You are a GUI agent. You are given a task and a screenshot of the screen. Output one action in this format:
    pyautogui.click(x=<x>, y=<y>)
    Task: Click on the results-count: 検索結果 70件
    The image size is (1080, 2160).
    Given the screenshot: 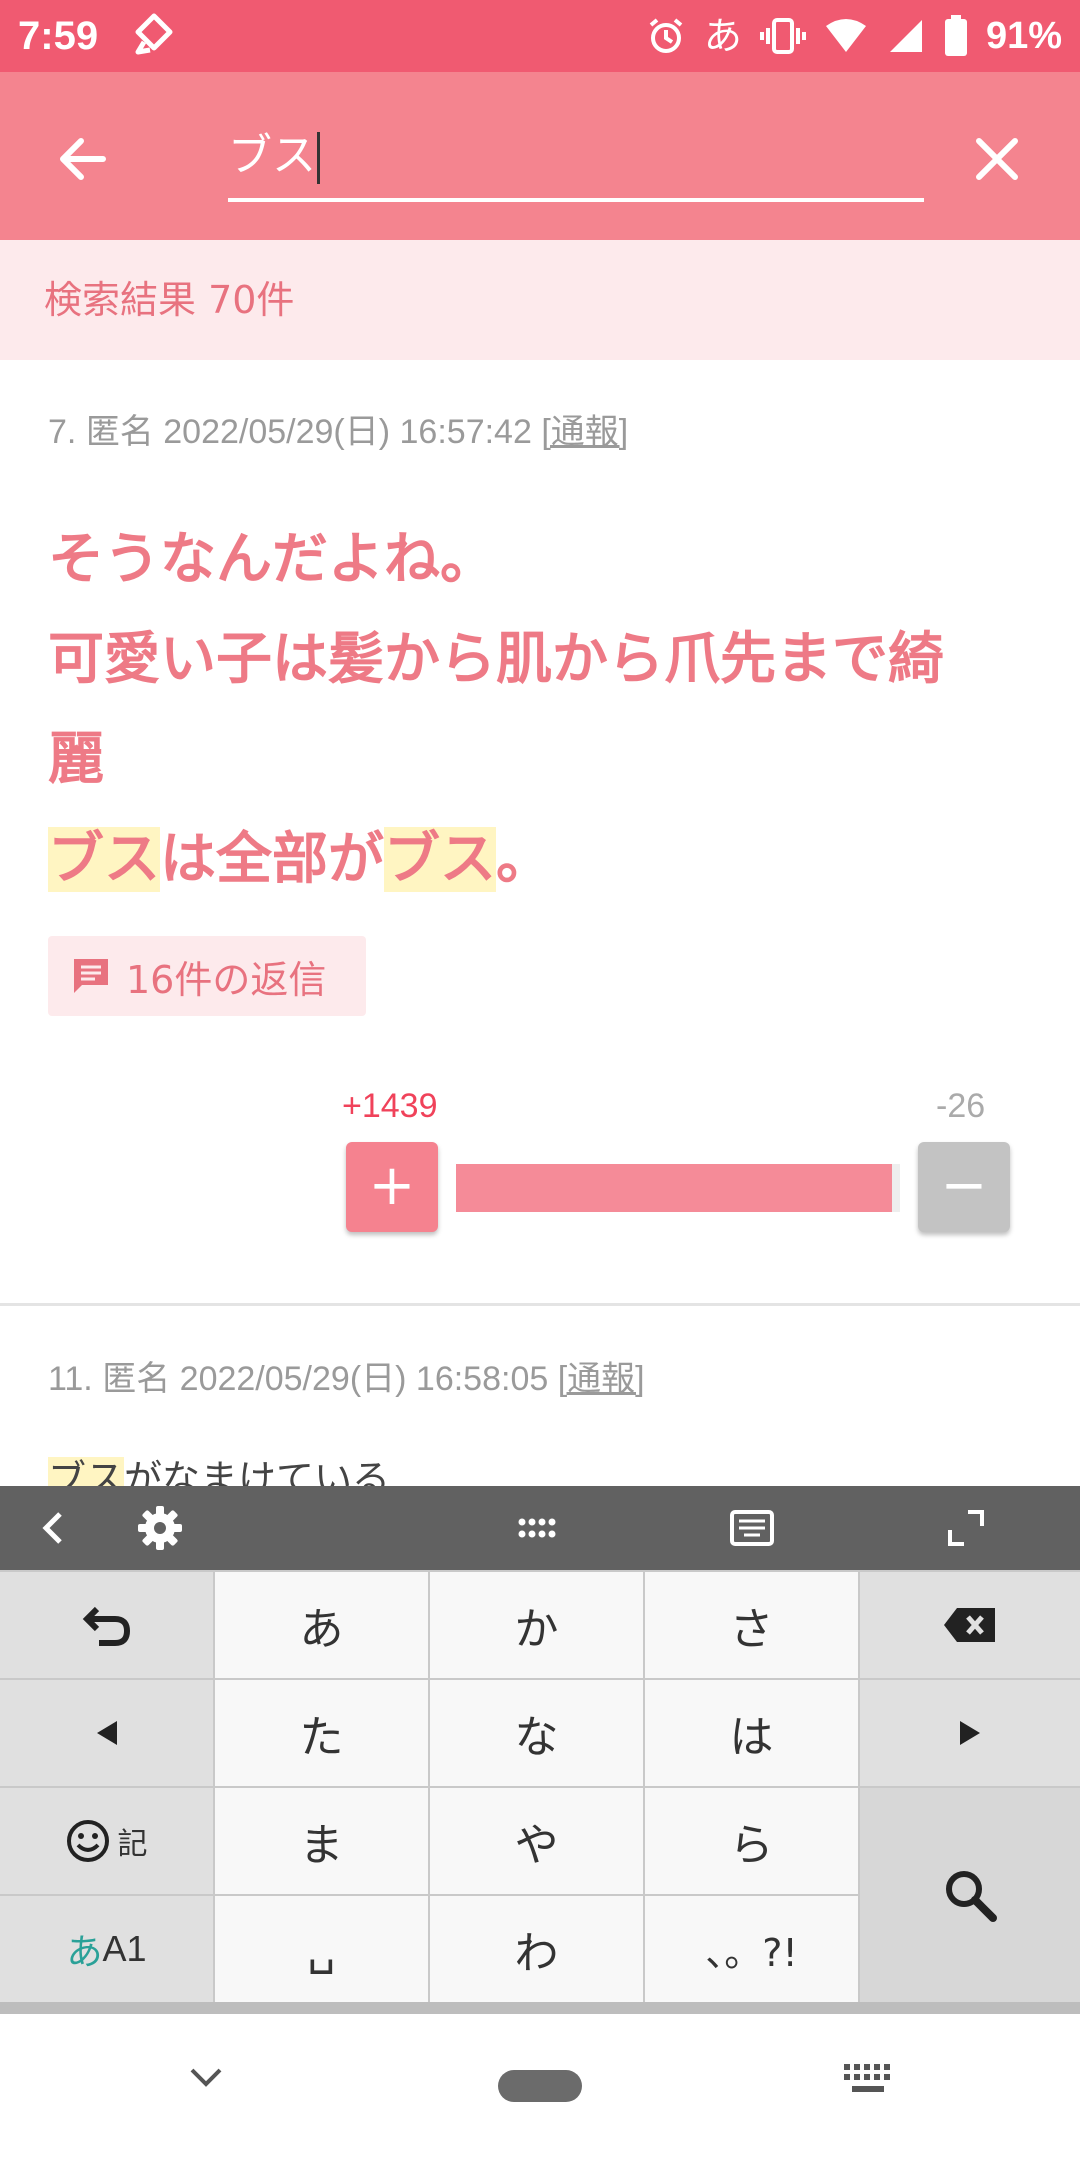 What is the action you would take?
    pyautogui.click(x=169, y=300)
    